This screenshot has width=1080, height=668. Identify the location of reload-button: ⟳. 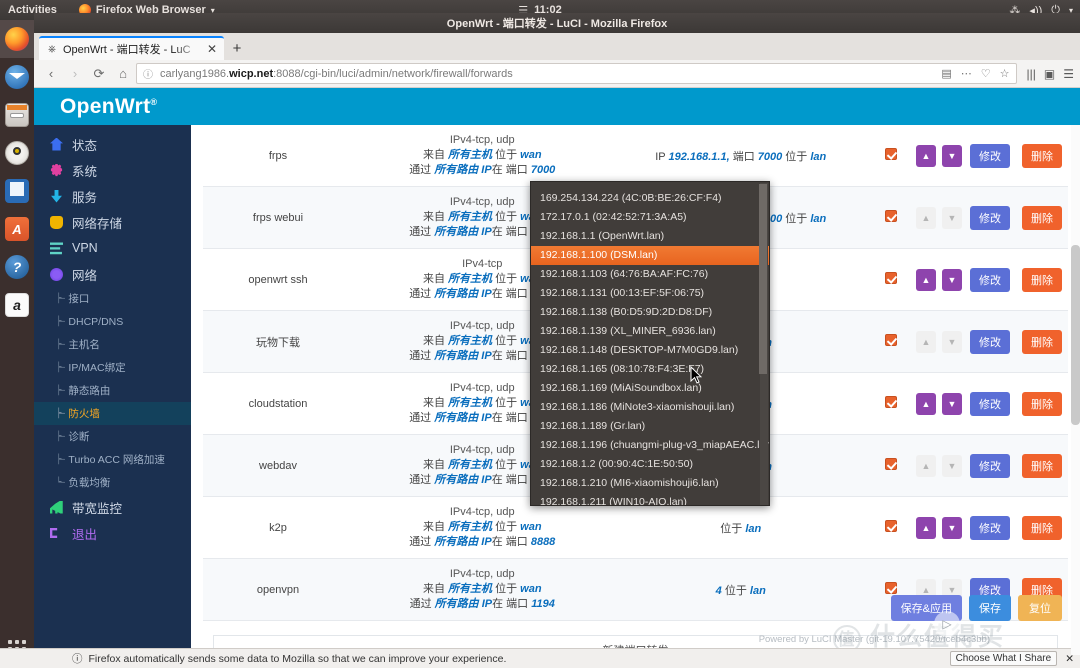
(99, 74).